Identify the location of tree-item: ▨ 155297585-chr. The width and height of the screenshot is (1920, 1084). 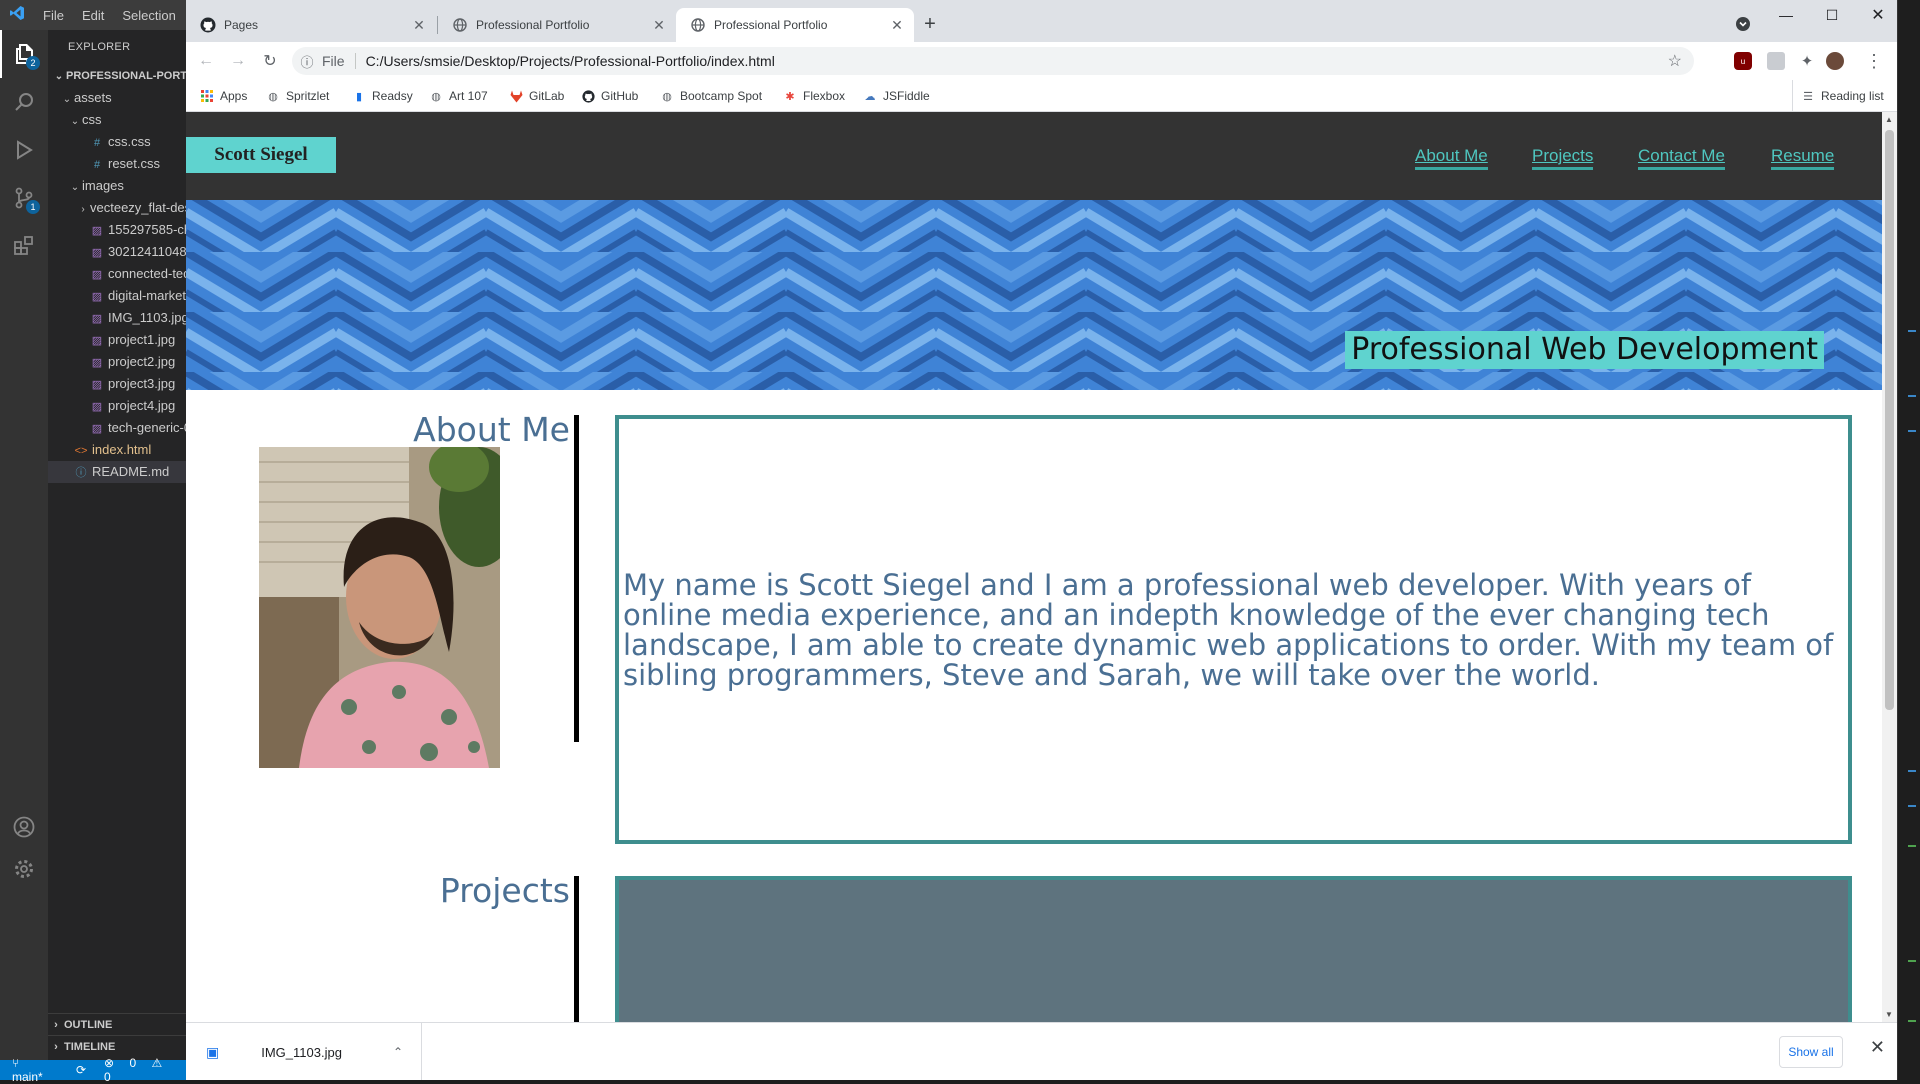
(117, 230).